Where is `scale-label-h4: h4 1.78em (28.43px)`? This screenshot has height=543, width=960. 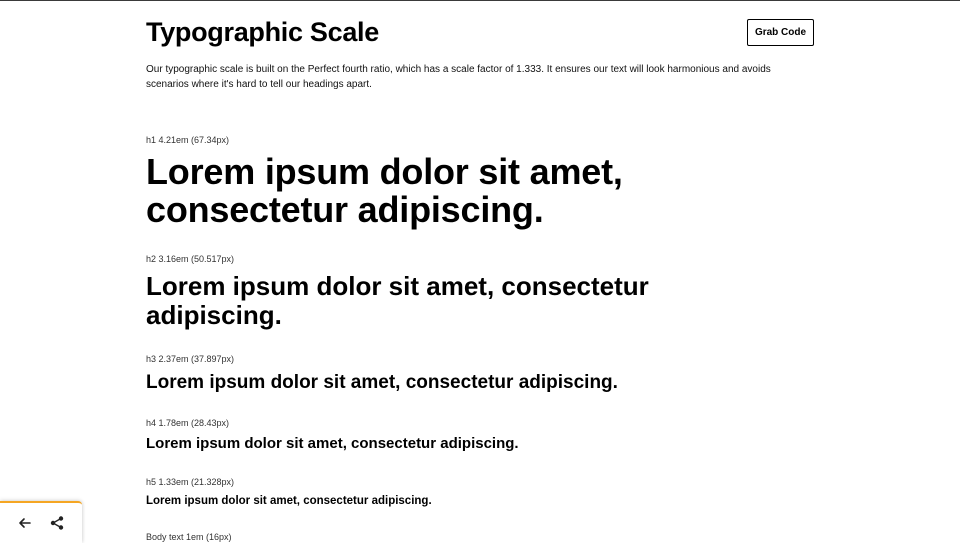
scale-label-h4: h4 1.78em (28.43px) is located at coordinates (188, 423).